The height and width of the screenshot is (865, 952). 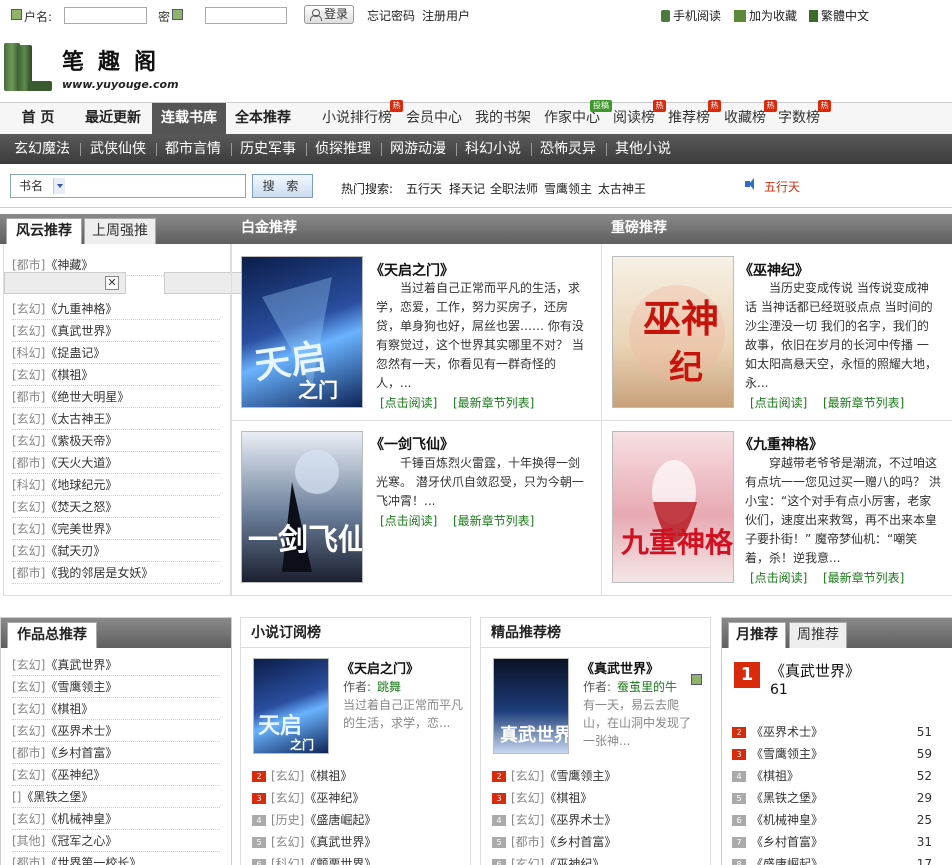 What do you see at coordinates (343, 149) in the screenshot?
I see `genre-detective: 侦探推理` at bounding box center [343, 149].